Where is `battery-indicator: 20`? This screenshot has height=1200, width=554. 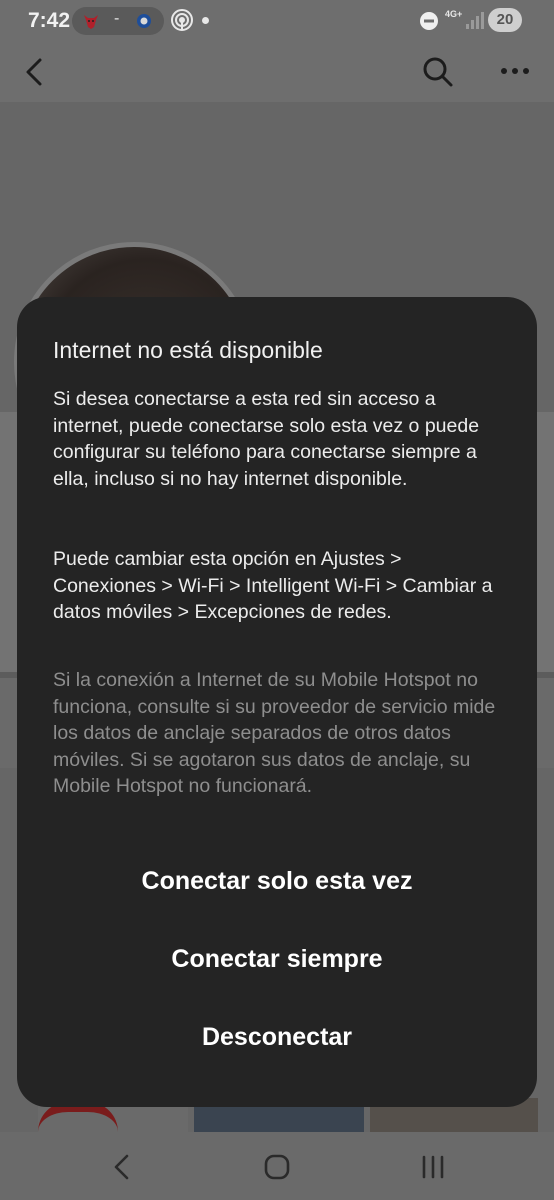 battery-indicator: 20 is located at coordinates (505, 20).